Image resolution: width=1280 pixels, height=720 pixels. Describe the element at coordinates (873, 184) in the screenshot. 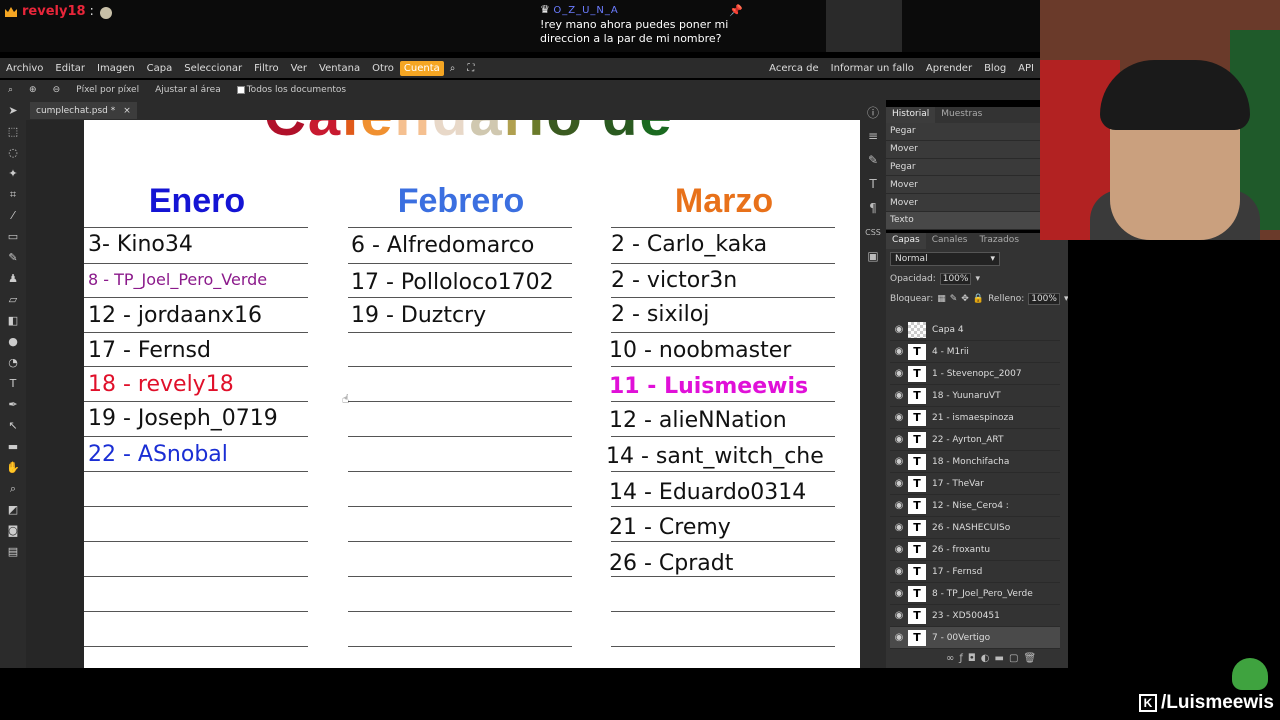

I see `character-icon: T` at that location.